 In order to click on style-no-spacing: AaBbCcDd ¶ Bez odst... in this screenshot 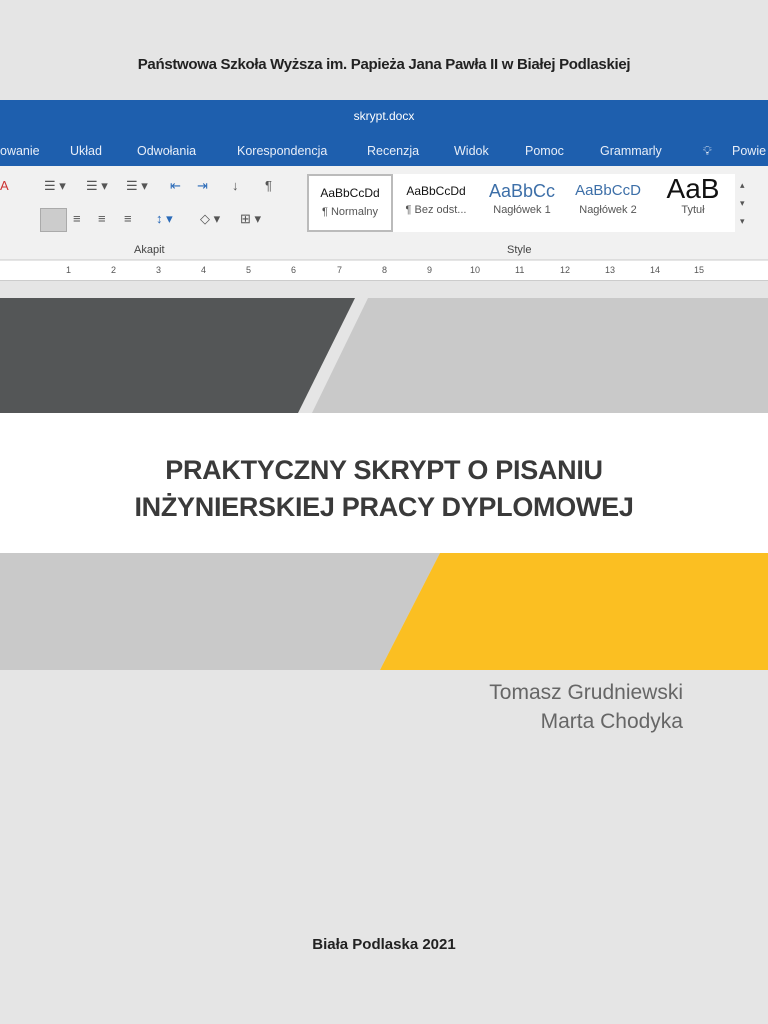, I will do `click(436, 203)`.